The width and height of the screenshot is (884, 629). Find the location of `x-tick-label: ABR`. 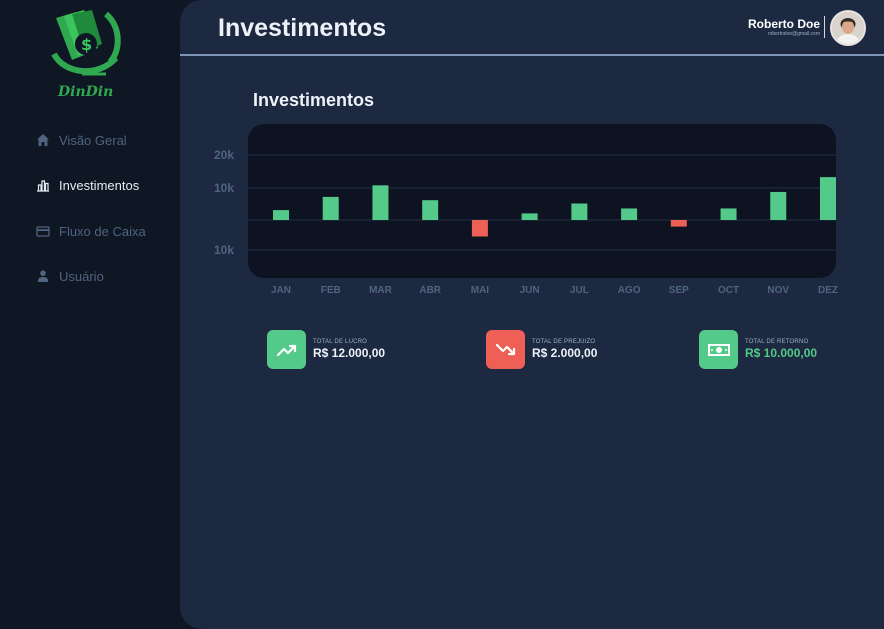

x-tick-label: ABR is located at coordinates (430, 290).